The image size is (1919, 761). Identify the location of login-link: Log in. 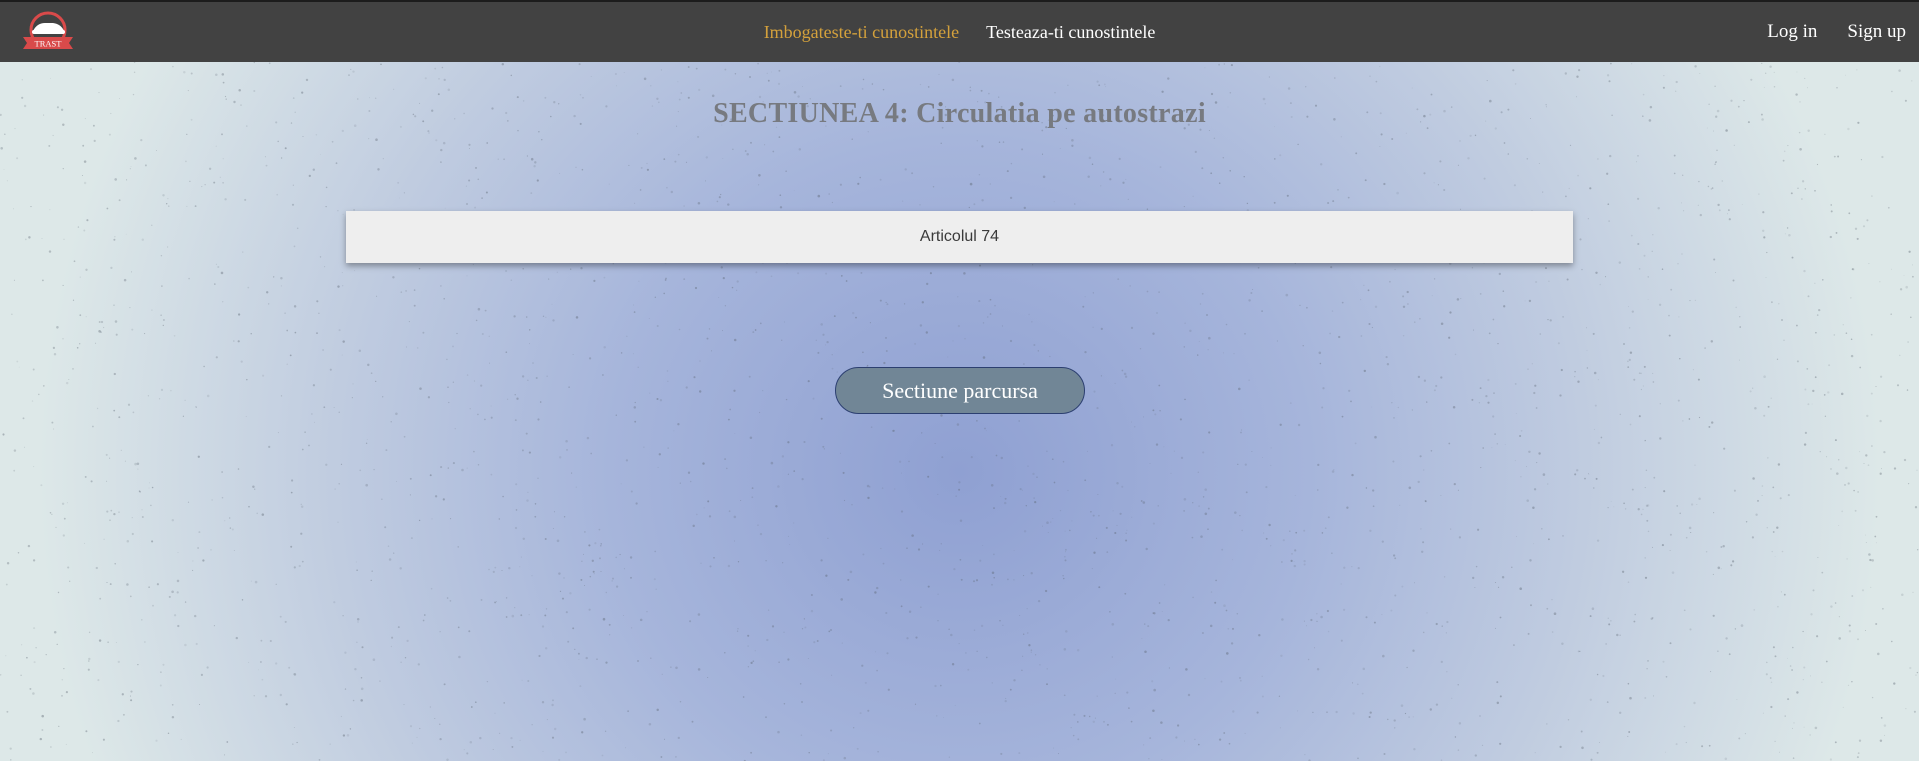
(1792, 32).